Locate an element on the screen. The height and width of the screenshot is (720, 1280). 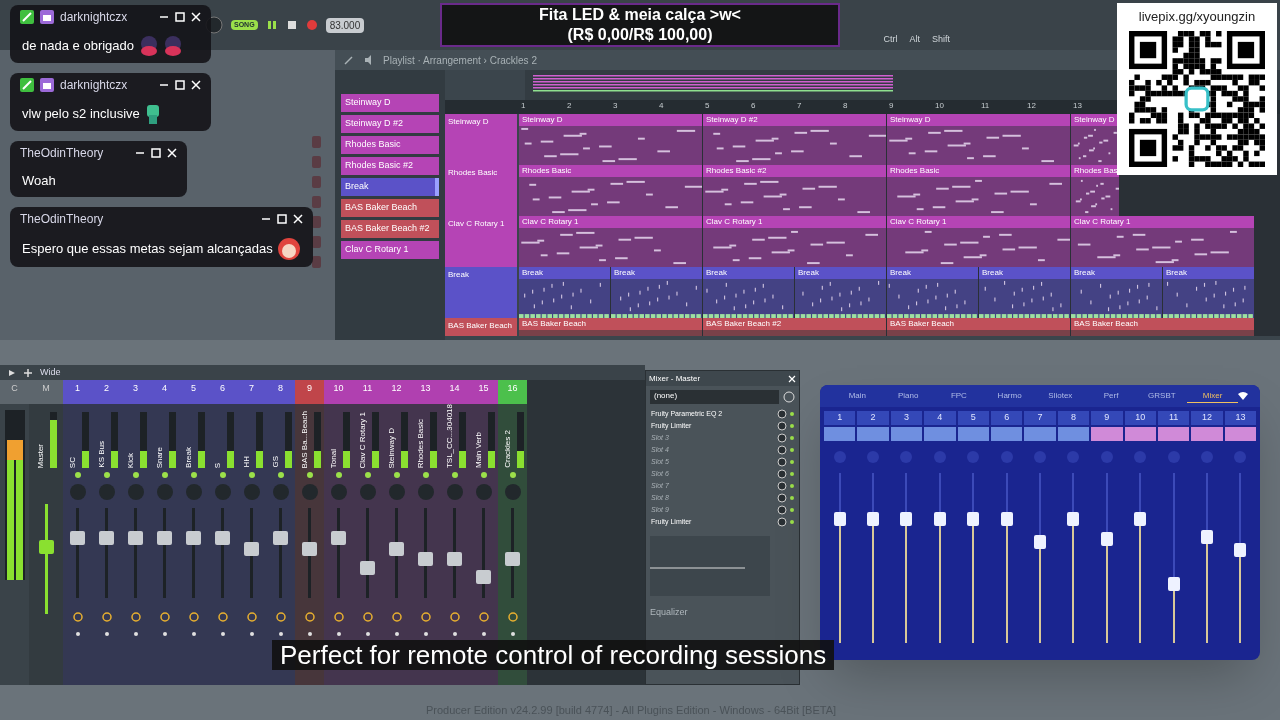
insert-number: 2 is located at coordinates (106, 392).